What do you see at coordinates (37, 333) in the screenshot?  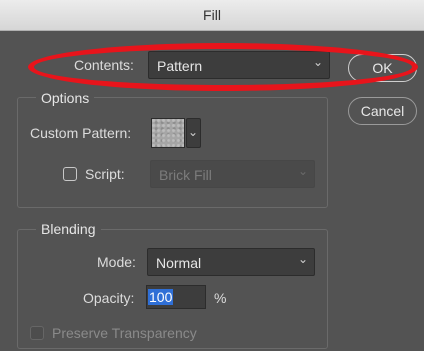 I see `preserve-transparency-checkbox` at bounding box center [37, 333].